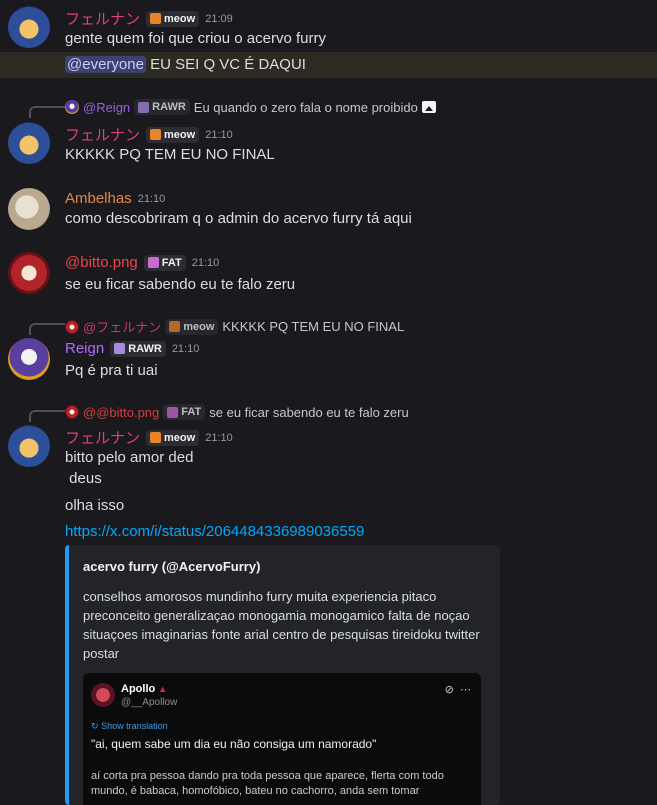 The height and width of the screenshot is (805, 657). What do you see at coordinates (122, 326) in the screenshot?
I see `reply-author: @フェルナン` at bounding box center [122, 326].